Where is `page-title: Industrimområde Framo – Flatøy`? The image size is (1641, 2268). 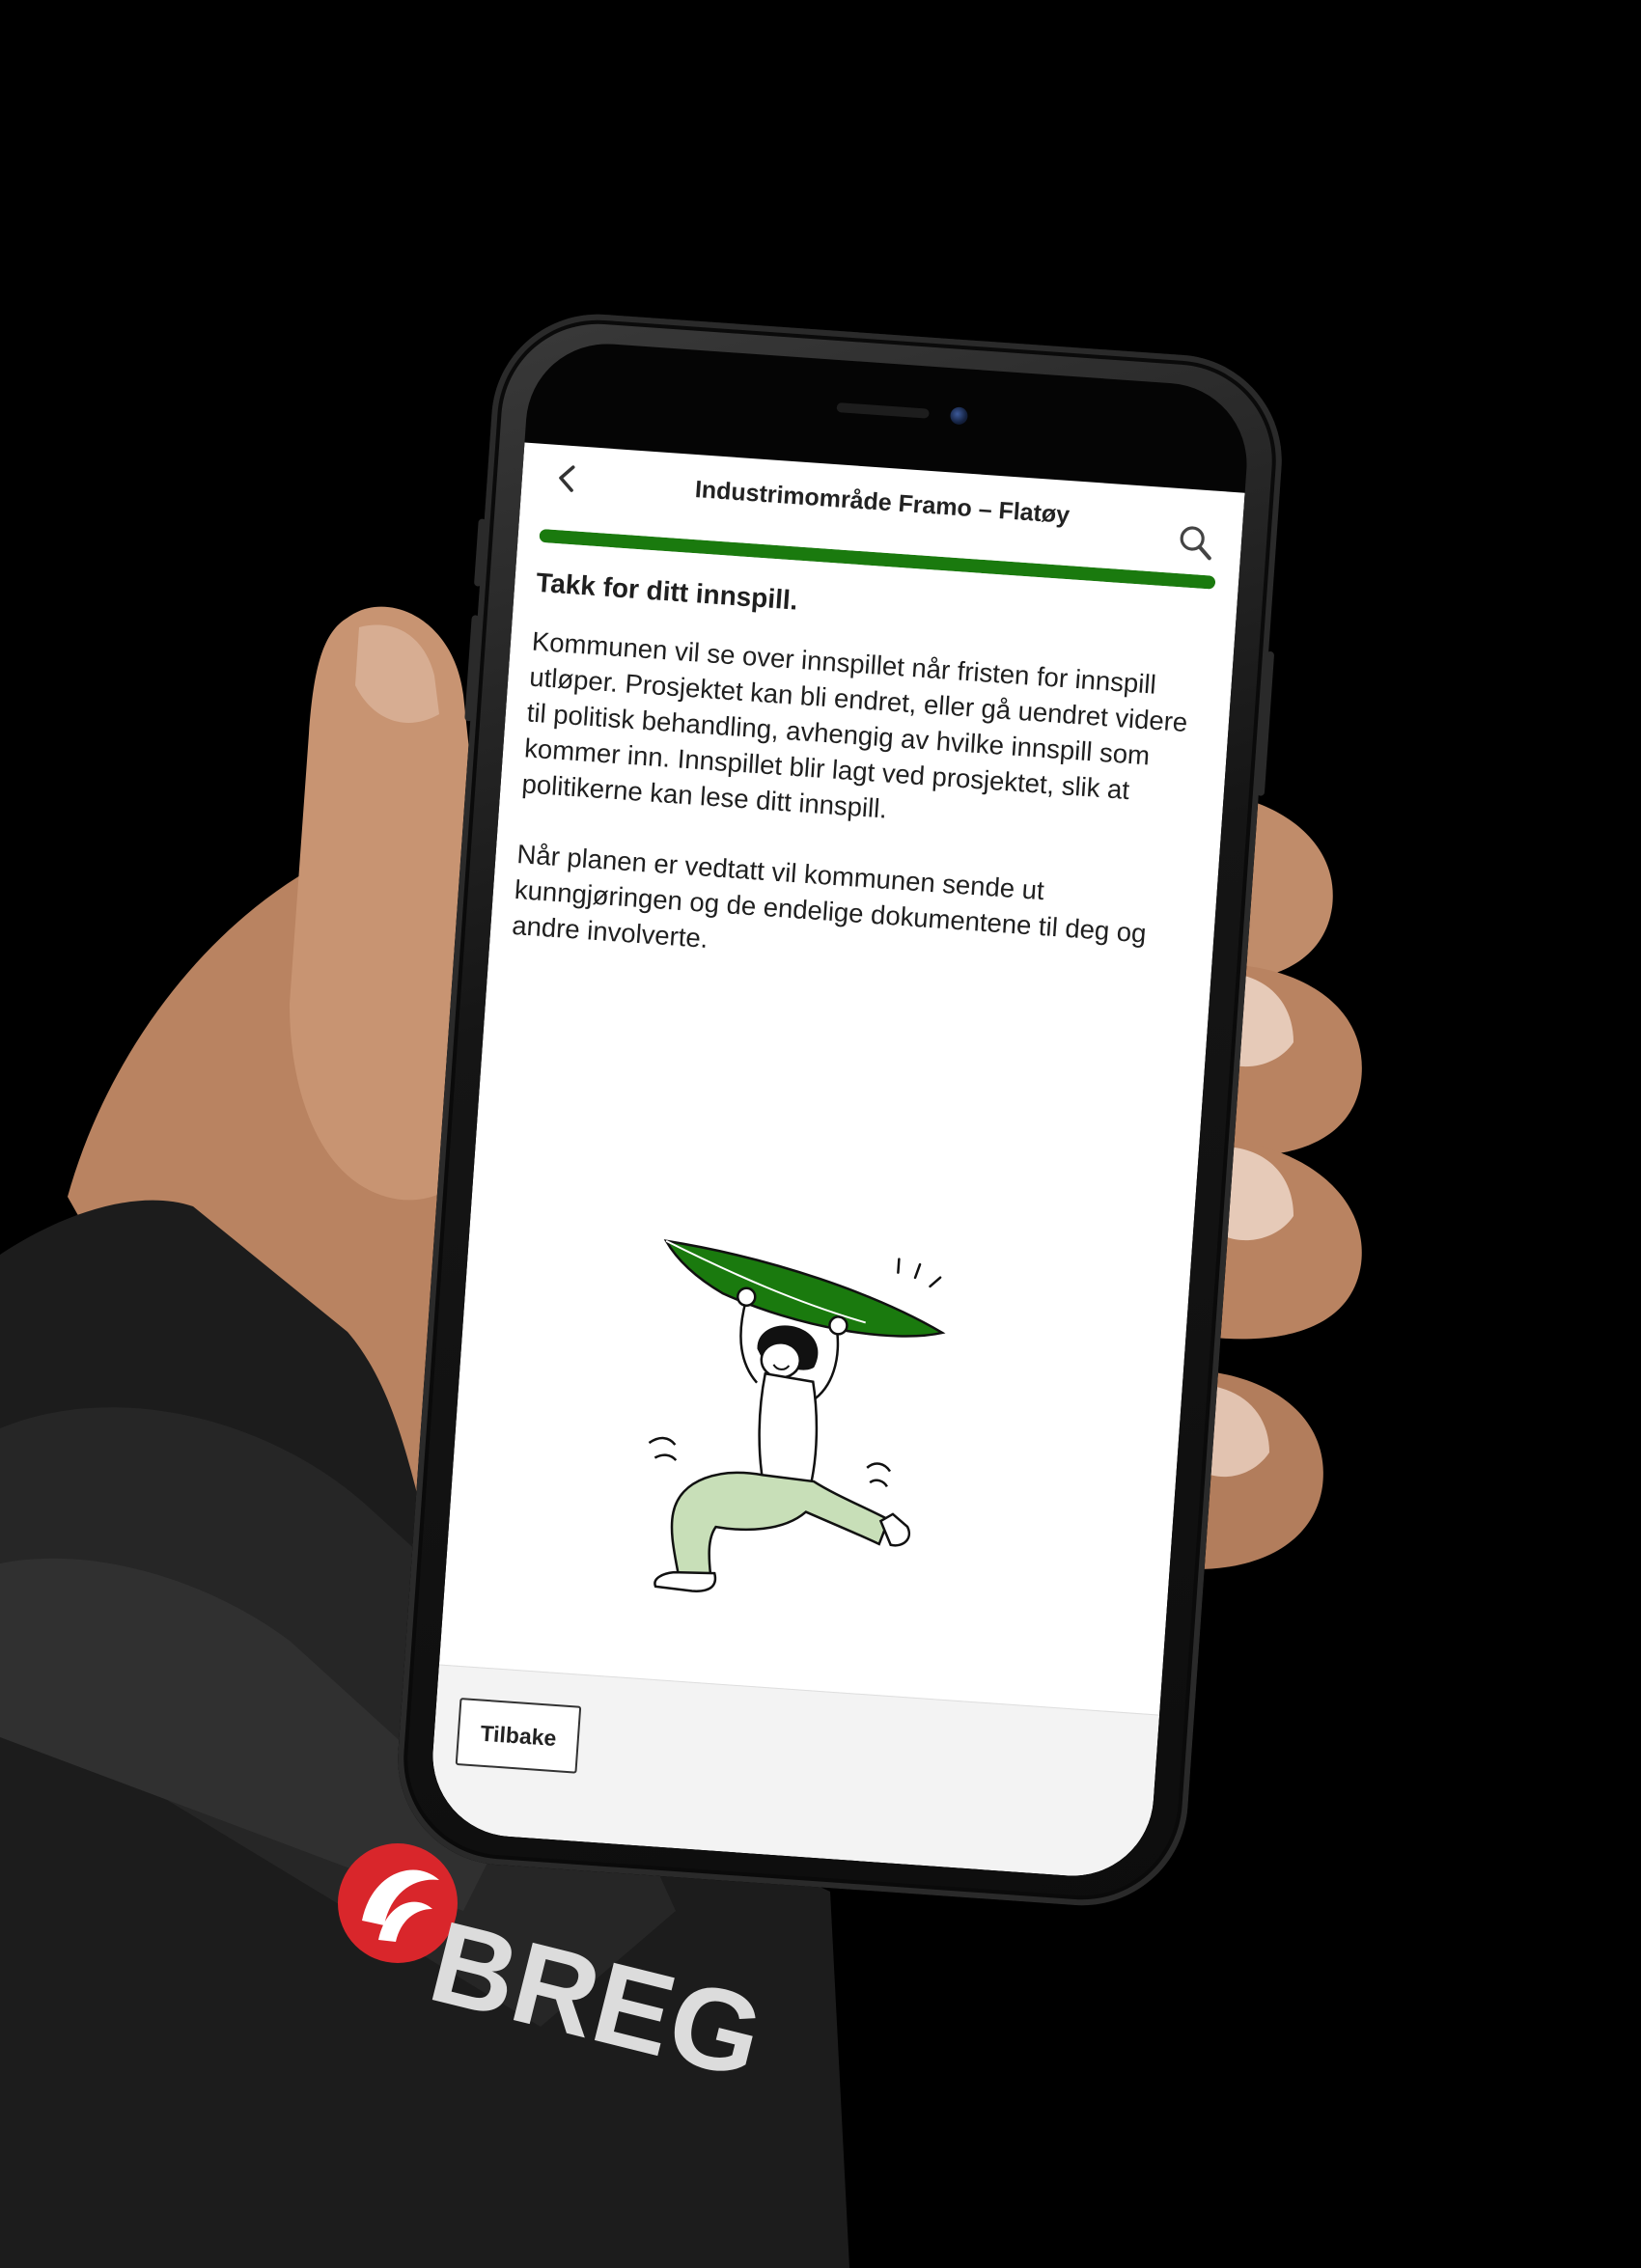
page-title: Industrimområde Framo – Flatøy is located at coordinates (883, 503).